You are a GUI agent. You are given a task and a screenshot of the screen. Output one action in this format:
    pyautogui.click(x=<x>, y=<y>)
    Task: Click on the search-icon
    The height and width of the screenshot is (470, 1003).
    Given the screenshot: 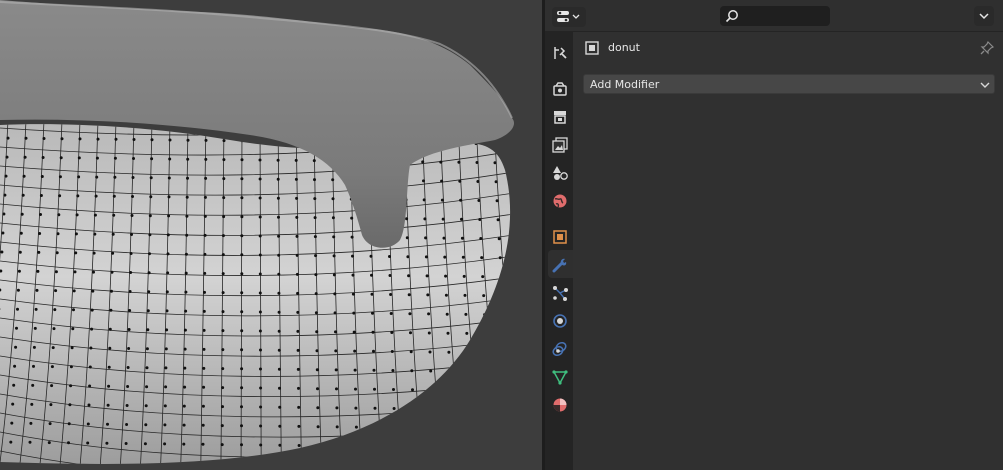 What is the action you would take?
    pyautogui.click(x=731, y=16)
    